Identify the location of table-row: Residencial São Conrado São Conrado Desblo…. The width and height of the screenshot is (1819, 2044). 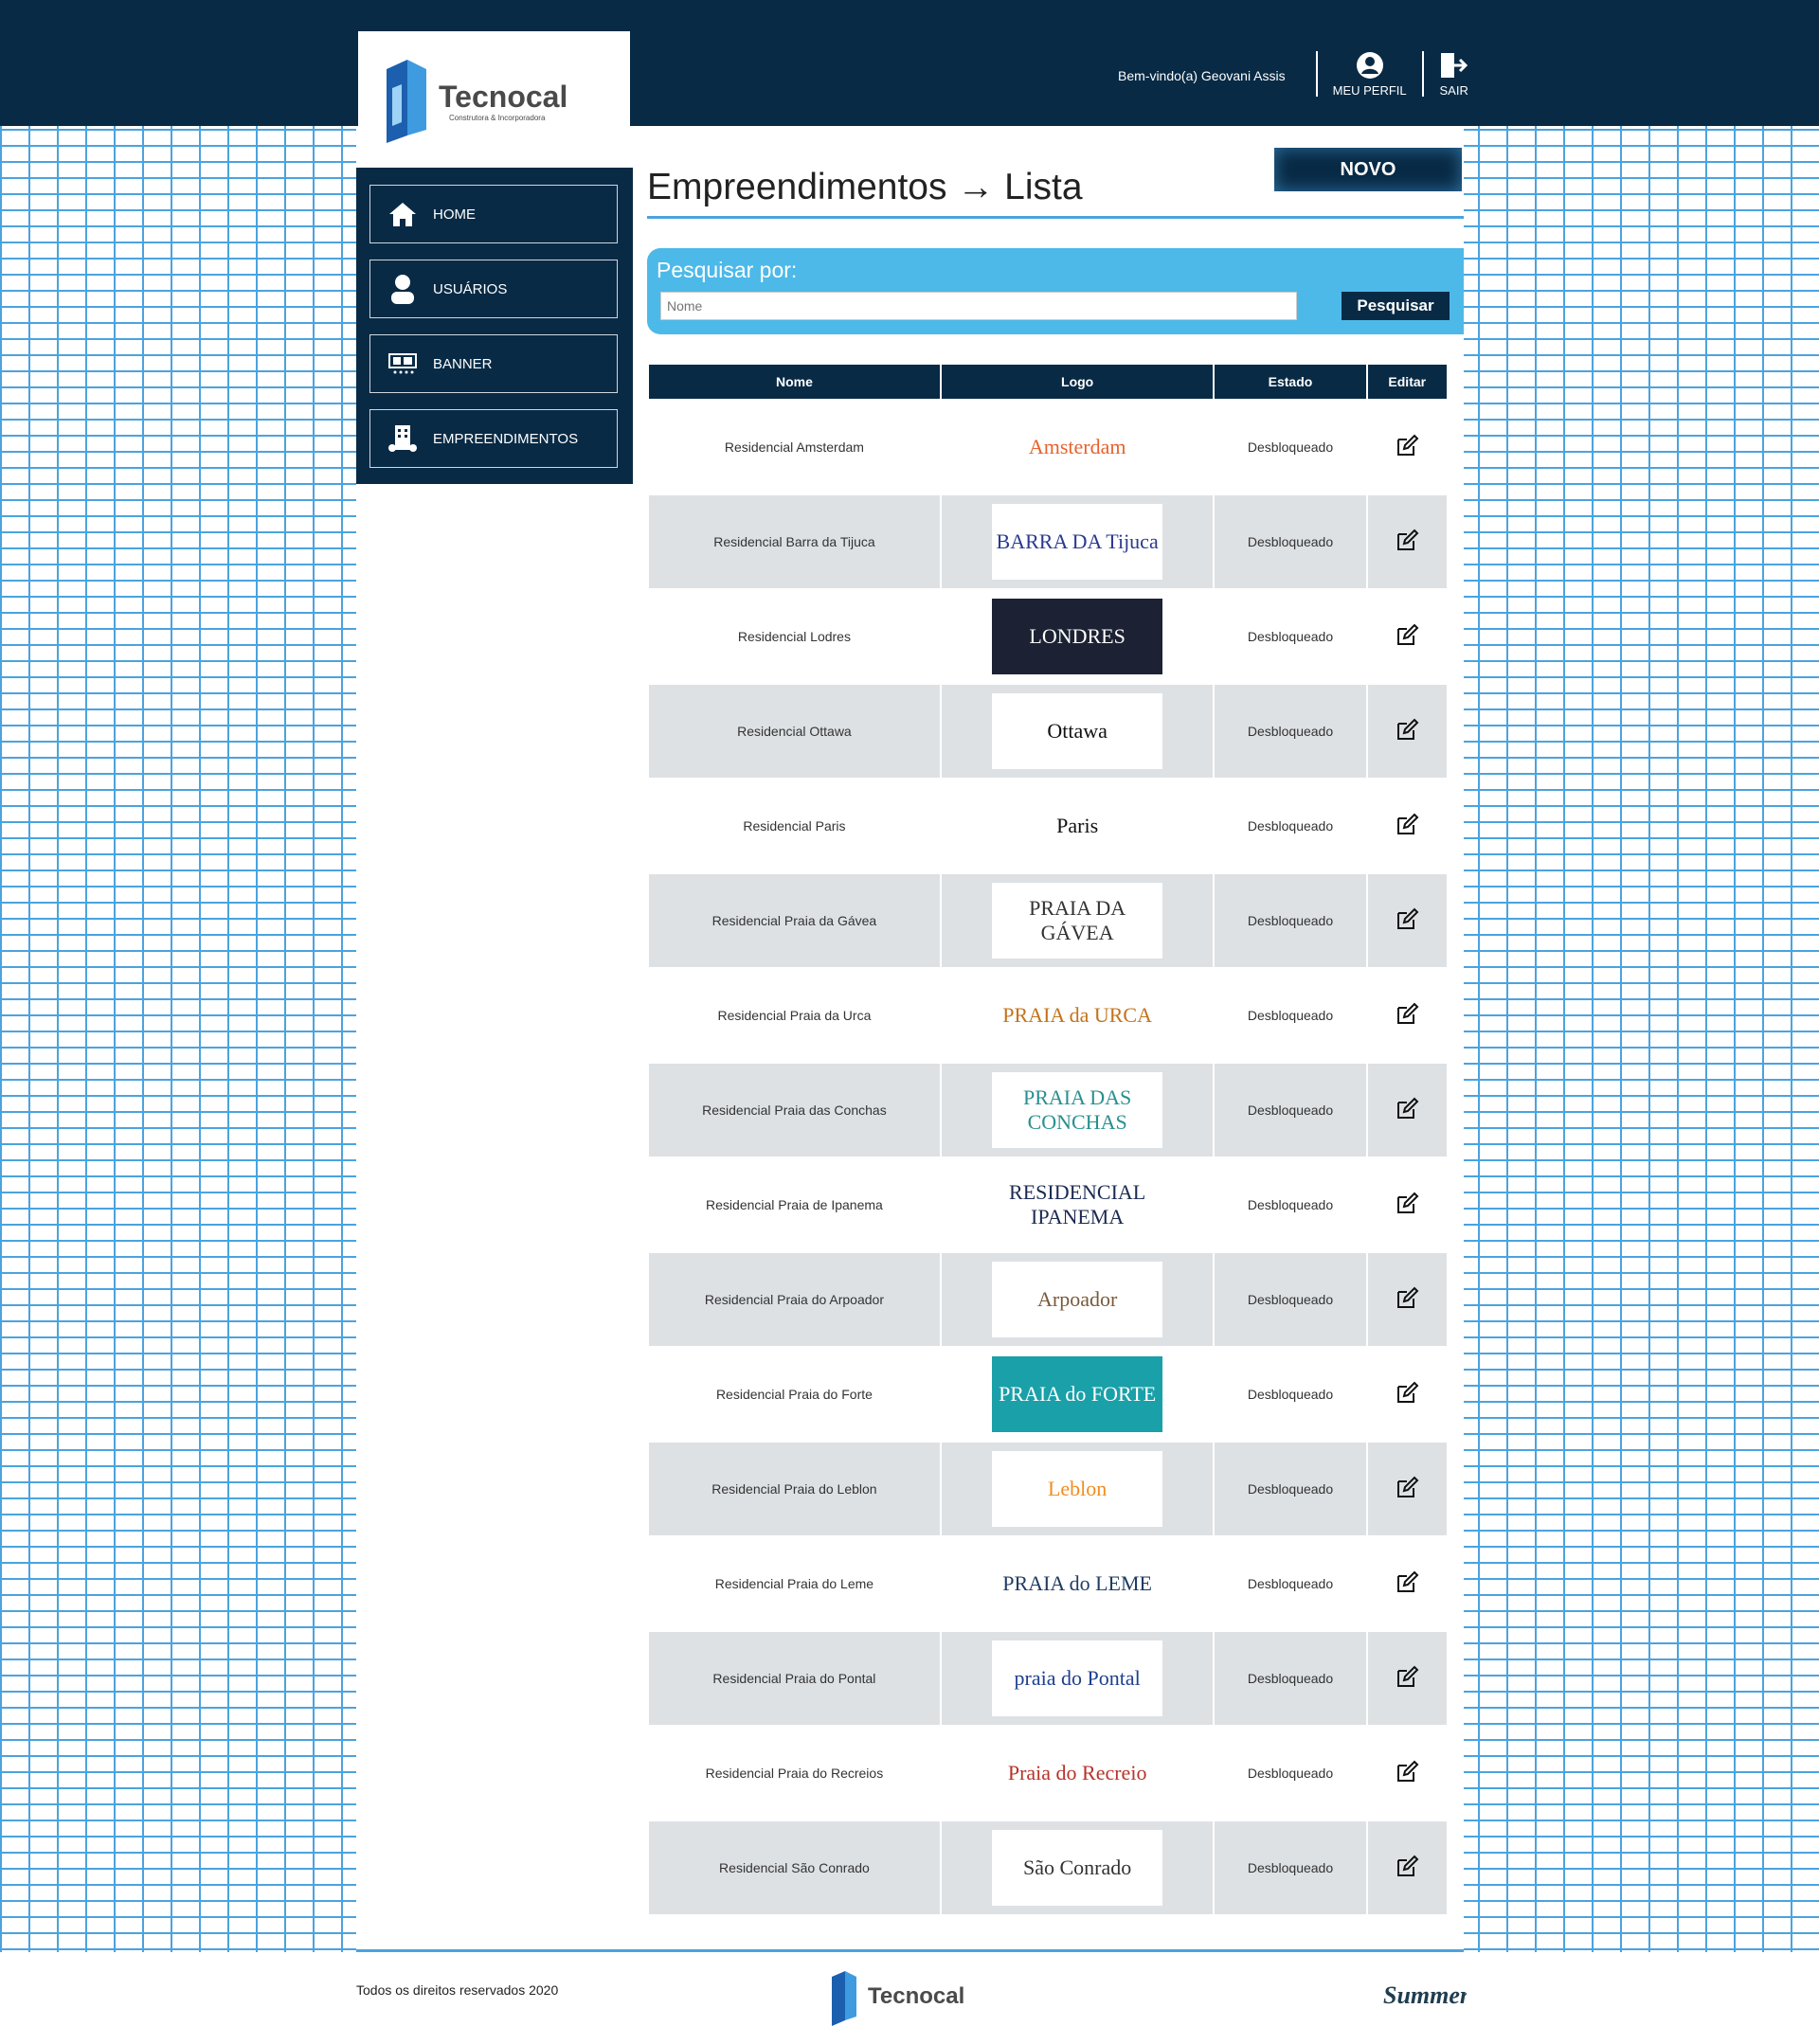
(1048, 1867).